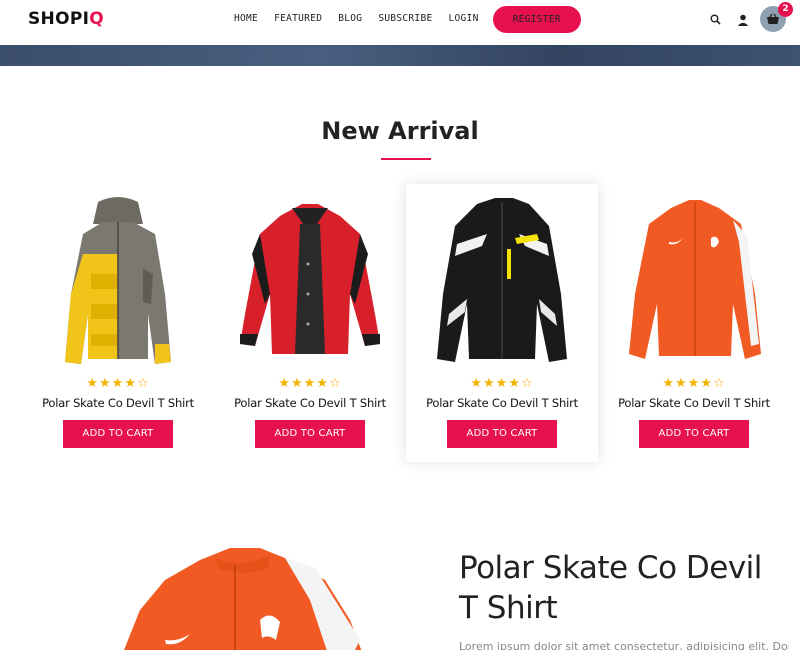 The image size is (800, 650). Describe the element at coordinates (716, 19) in the screenshot. I see `search-icon` at that location.